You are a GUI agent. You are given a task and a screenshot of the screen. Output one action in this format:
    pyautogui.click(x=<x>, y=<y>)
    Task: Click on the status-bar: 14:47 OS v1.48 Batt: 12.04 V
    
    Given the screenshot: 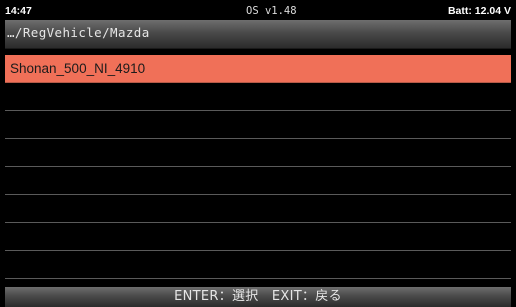 What is the action you would take?
    pyautogui.click(x=258, y=11)
    